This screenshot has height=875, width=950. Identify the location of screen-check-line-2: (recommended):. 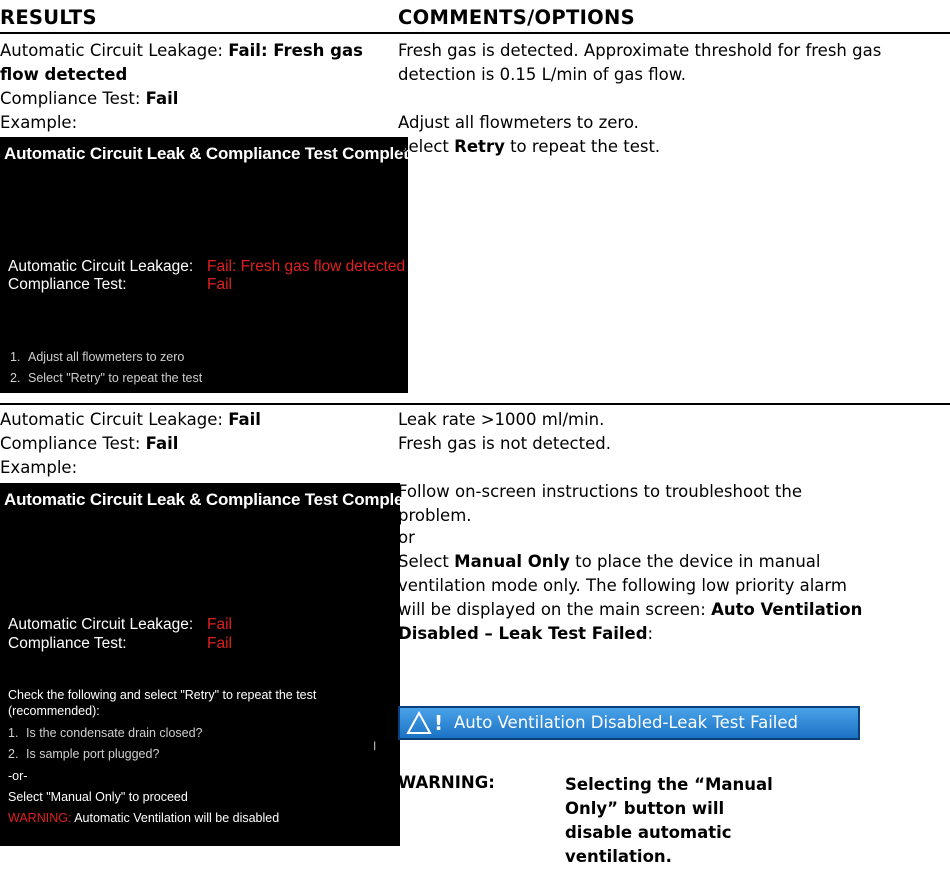
(54, 711).